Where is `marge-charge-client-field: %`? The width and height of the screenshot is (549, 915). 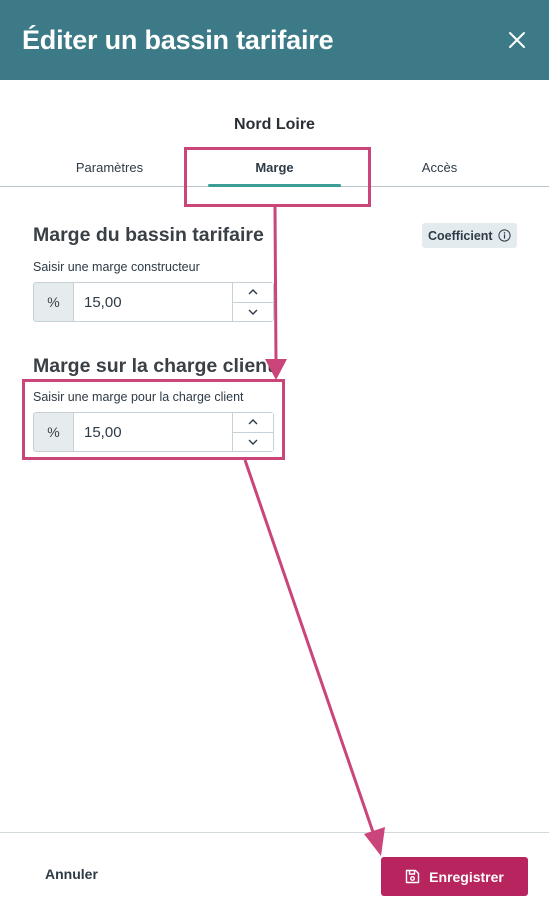 marge-charge-client-field: % is located at coordinates (153, 432).